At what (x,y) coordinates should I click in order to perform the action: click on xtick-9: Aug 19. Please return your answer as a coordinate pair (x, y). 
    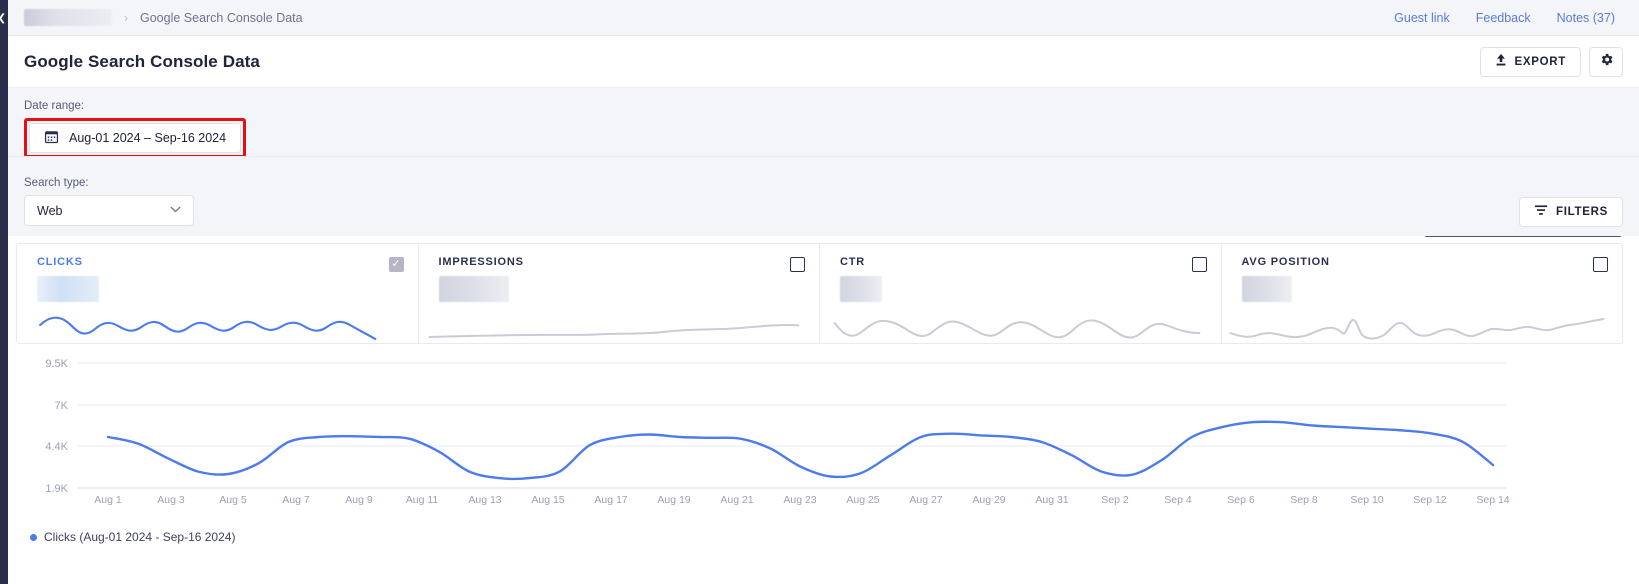
    Looking at the image, I should click on (673, 500).